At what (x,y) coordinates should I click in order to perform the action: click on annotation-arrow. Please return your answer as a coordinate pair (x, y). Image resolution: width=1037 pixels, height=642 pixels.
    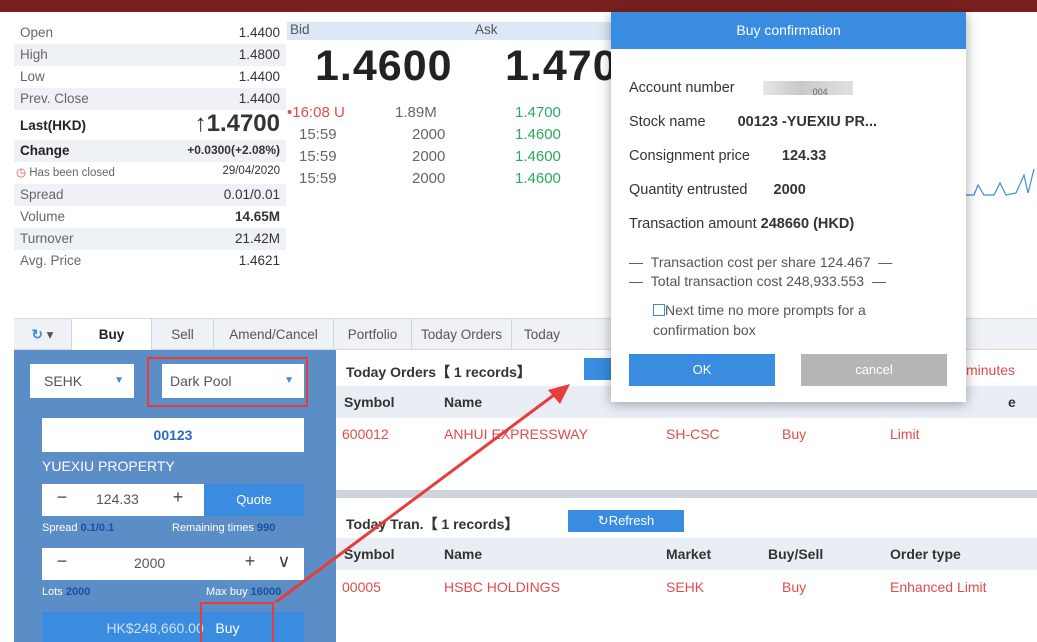
    Looking at the image, I should click on (422, 494).